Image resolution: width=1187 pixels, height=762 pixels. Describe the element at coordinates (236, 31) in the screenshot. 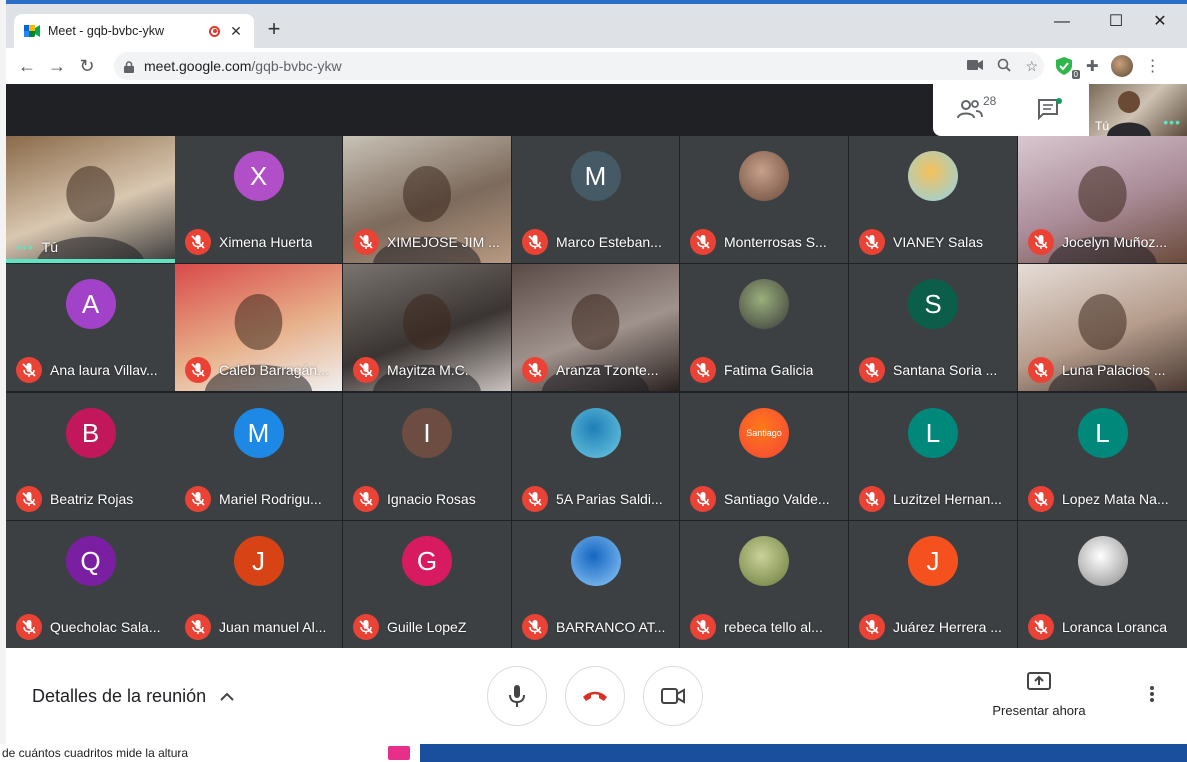

I see `close-tab-icon: ✕` at that location.